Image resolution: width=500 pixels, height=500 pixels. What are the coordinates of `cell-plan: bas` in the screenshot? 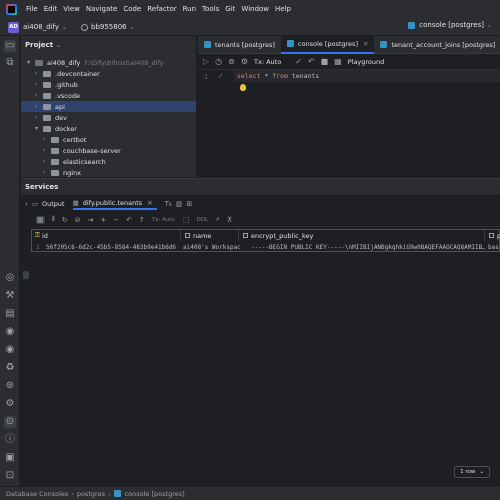 It's located at (494, 247).